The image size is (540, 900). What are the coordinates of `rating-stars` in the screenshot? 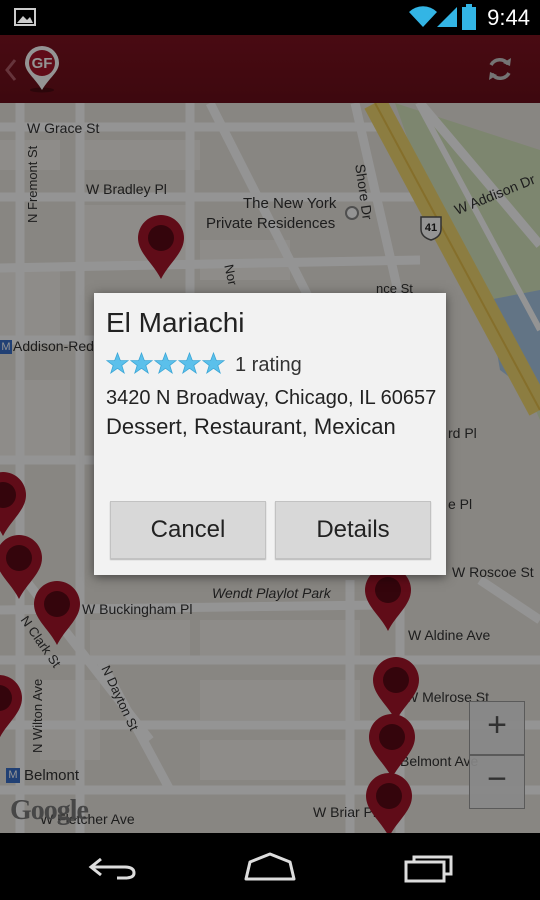 It's located at (165, 365).